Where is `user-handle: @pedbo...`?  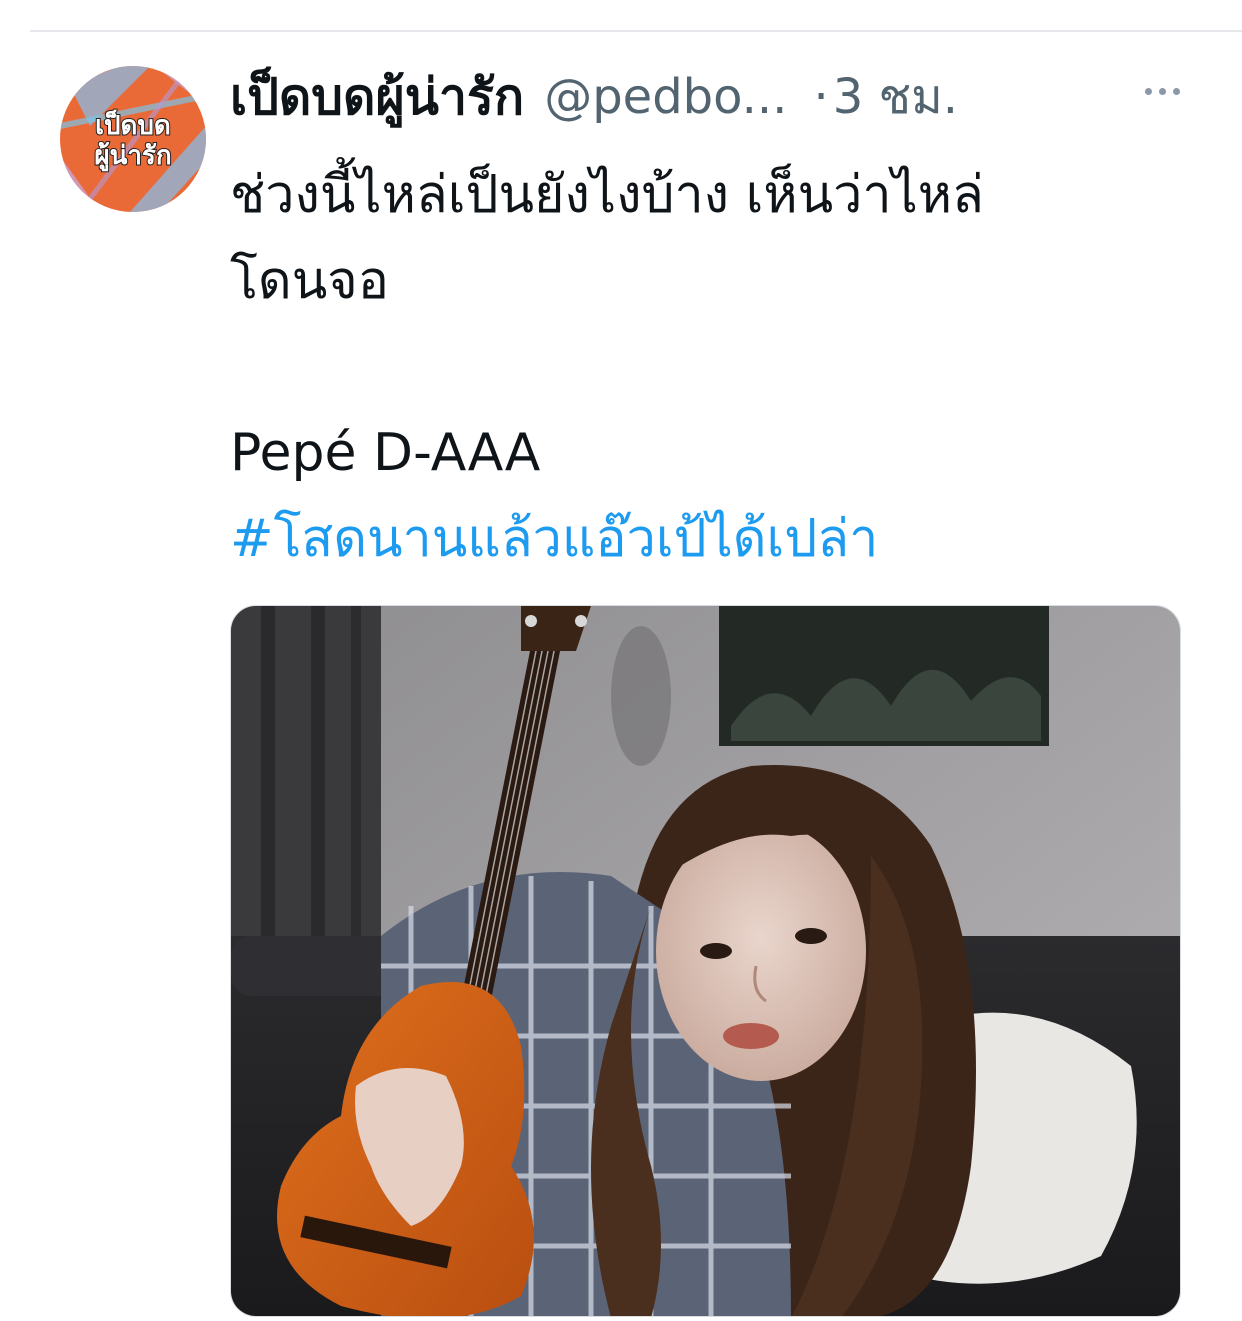
user-handle: @pedbo... is located at coordinates (665, 97).